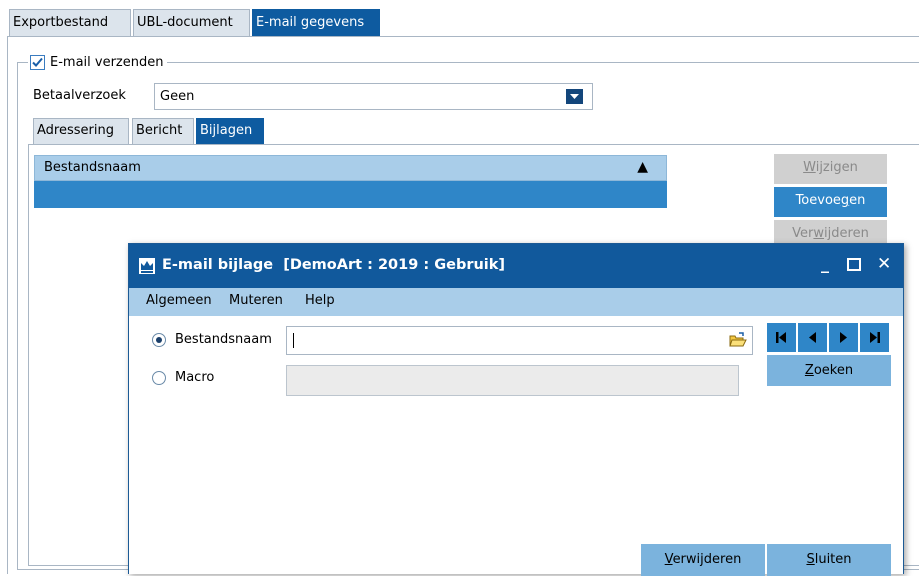 This screenshot has width=919, height=576. Describe the element at coordinates (75, 130) in the screenshot. I see `tab-label: Adressering` at that location.